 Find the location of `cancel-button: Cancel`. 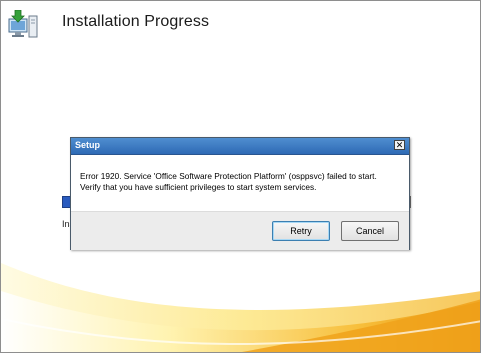

cancel-button: Cancel is located at coordinates (370, 231).